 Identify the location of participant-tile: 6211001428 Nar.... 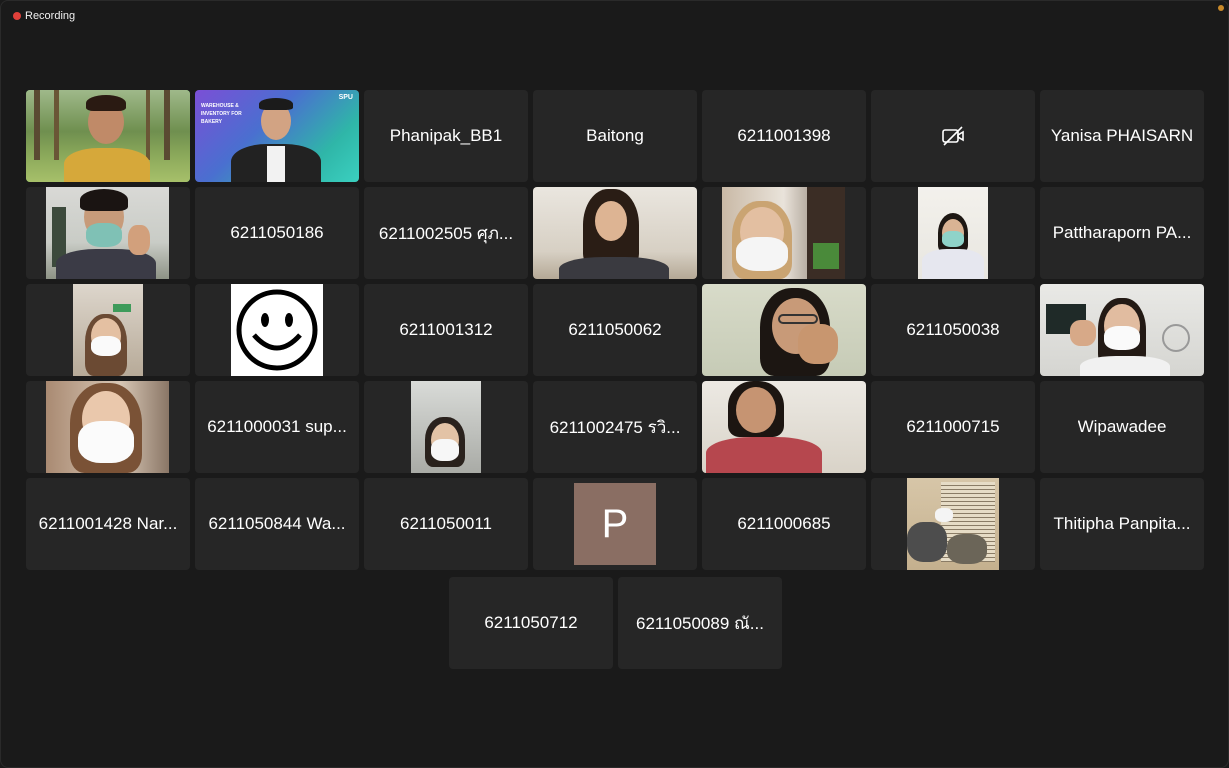
(108, 524).